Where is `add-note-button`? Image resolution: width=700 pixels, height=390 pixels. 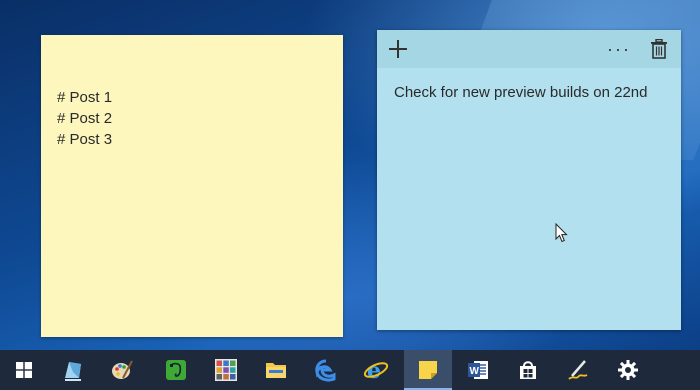 add-note-button is located at coordinates (398, 49).